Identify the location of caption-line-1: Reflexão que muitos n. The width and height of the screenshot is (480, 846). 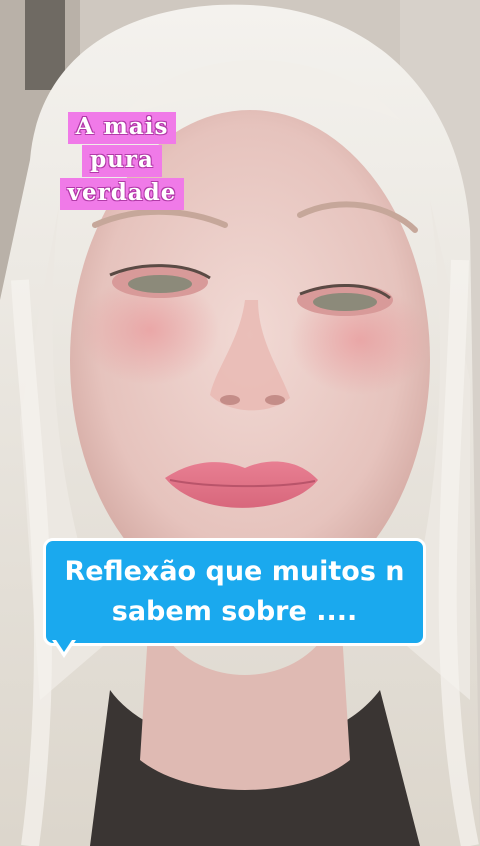
(234, 571).